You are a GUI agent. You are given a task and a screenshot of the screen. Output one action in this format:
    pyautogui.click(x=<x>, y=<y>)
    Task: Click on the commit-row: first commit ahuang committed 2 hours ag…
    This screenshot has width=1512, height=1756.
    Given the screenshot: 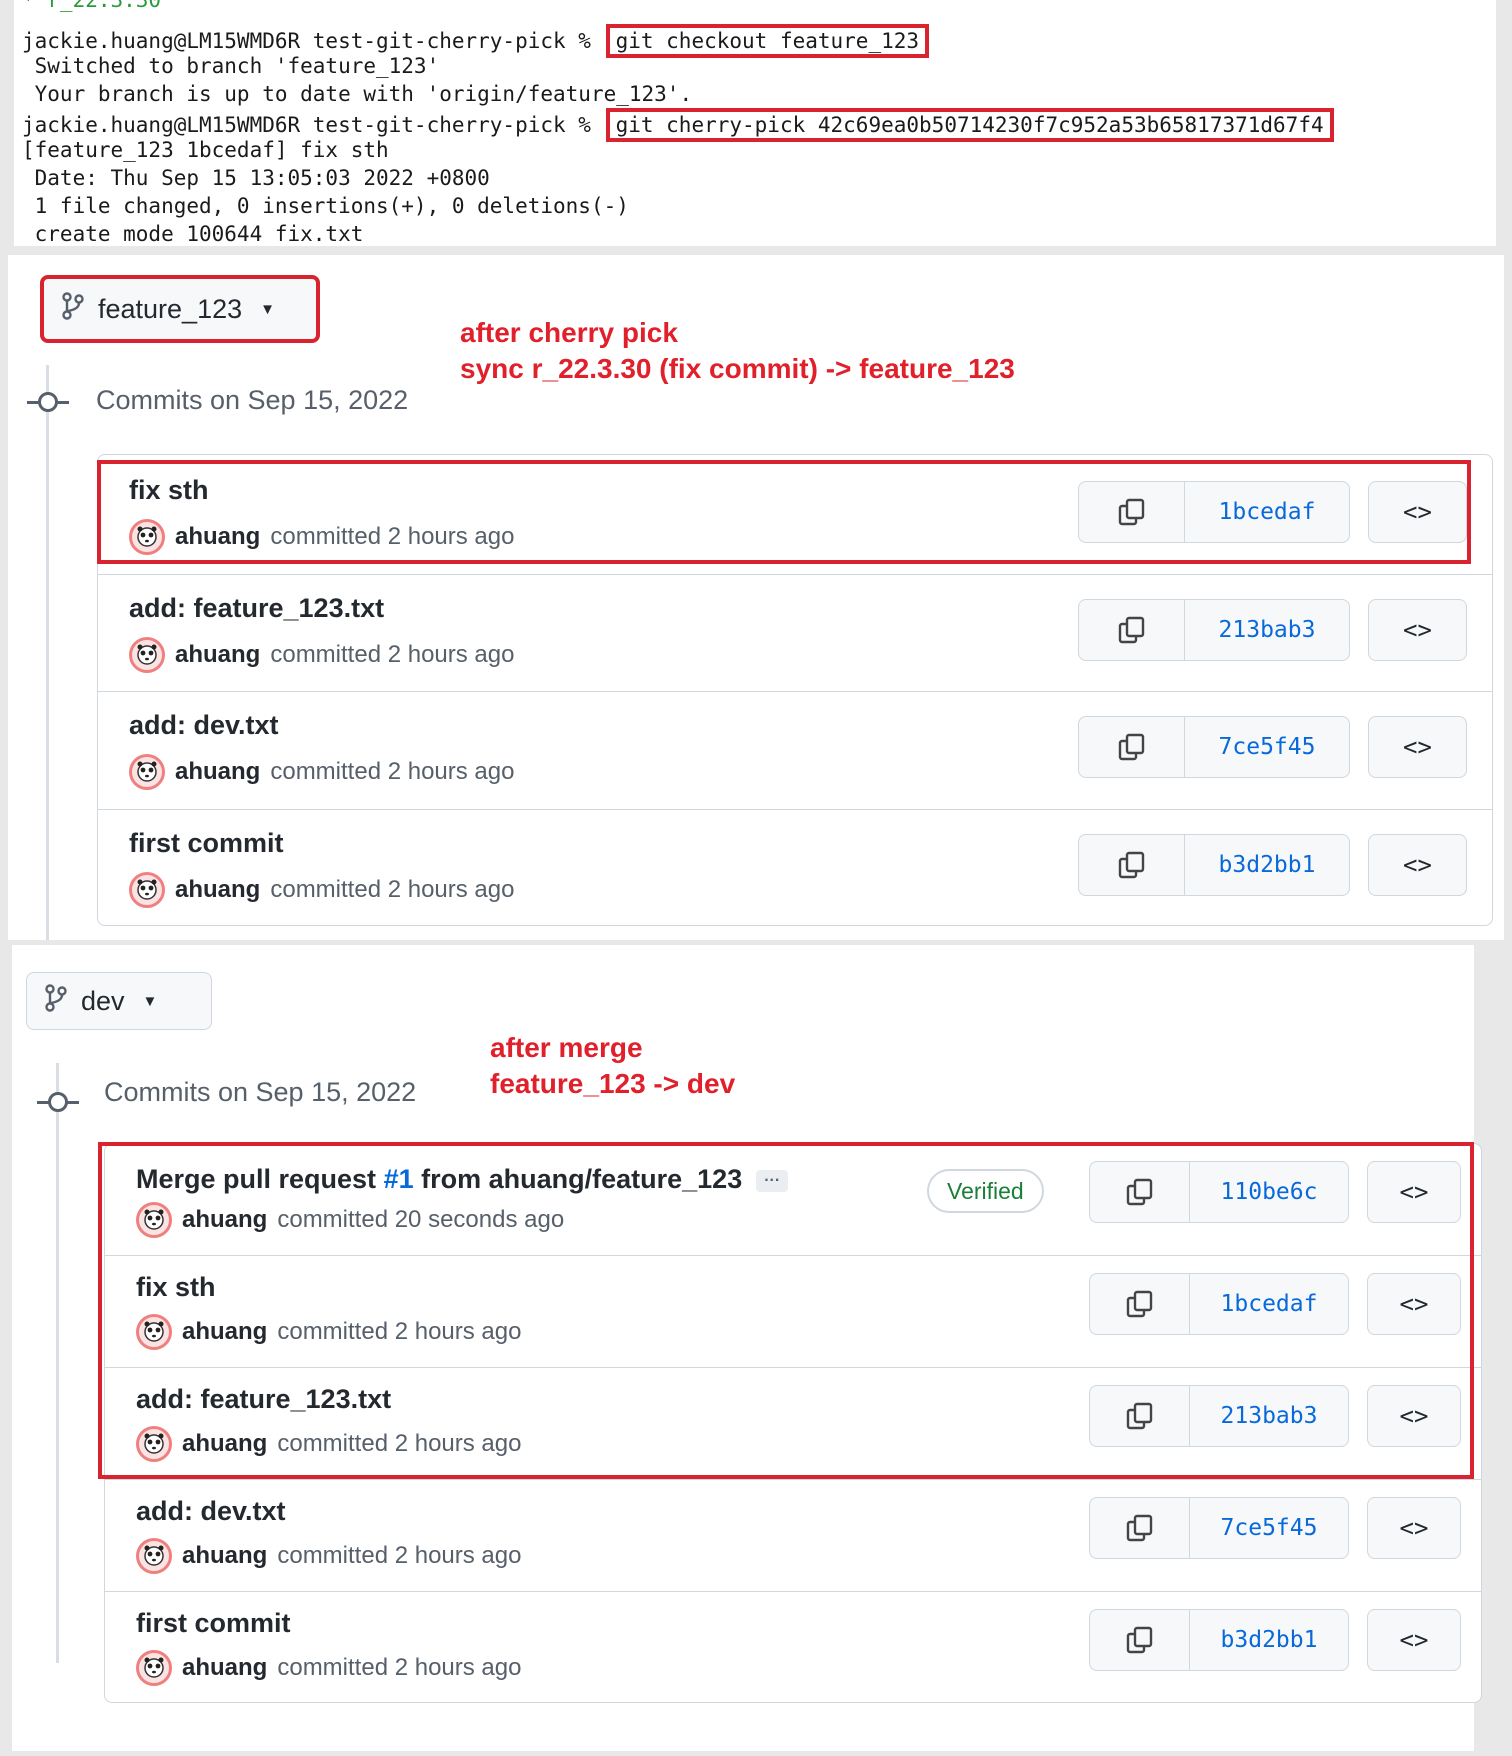 What is the action you would take?
    pyautogui.click(x=795, y=868)
    